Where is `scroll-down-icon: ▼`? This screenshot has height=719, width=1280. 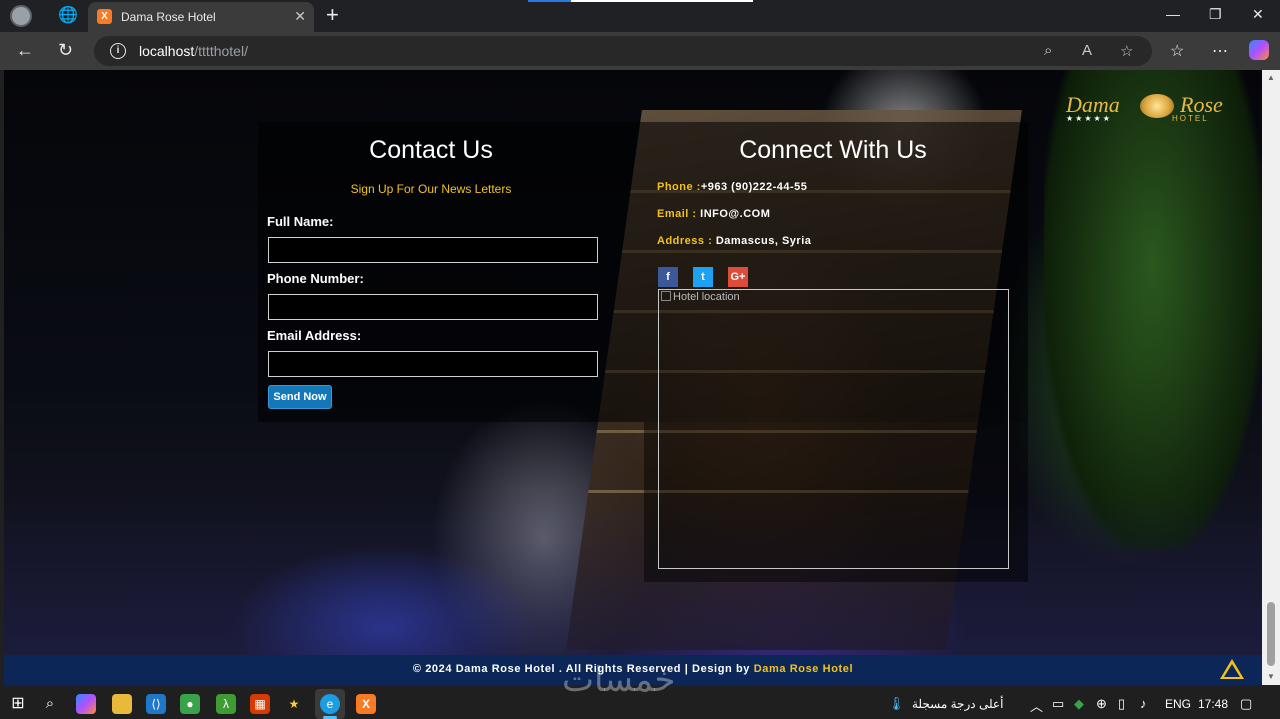
scroll-down-icon: ▼ is located at coordinates (1271, 676).